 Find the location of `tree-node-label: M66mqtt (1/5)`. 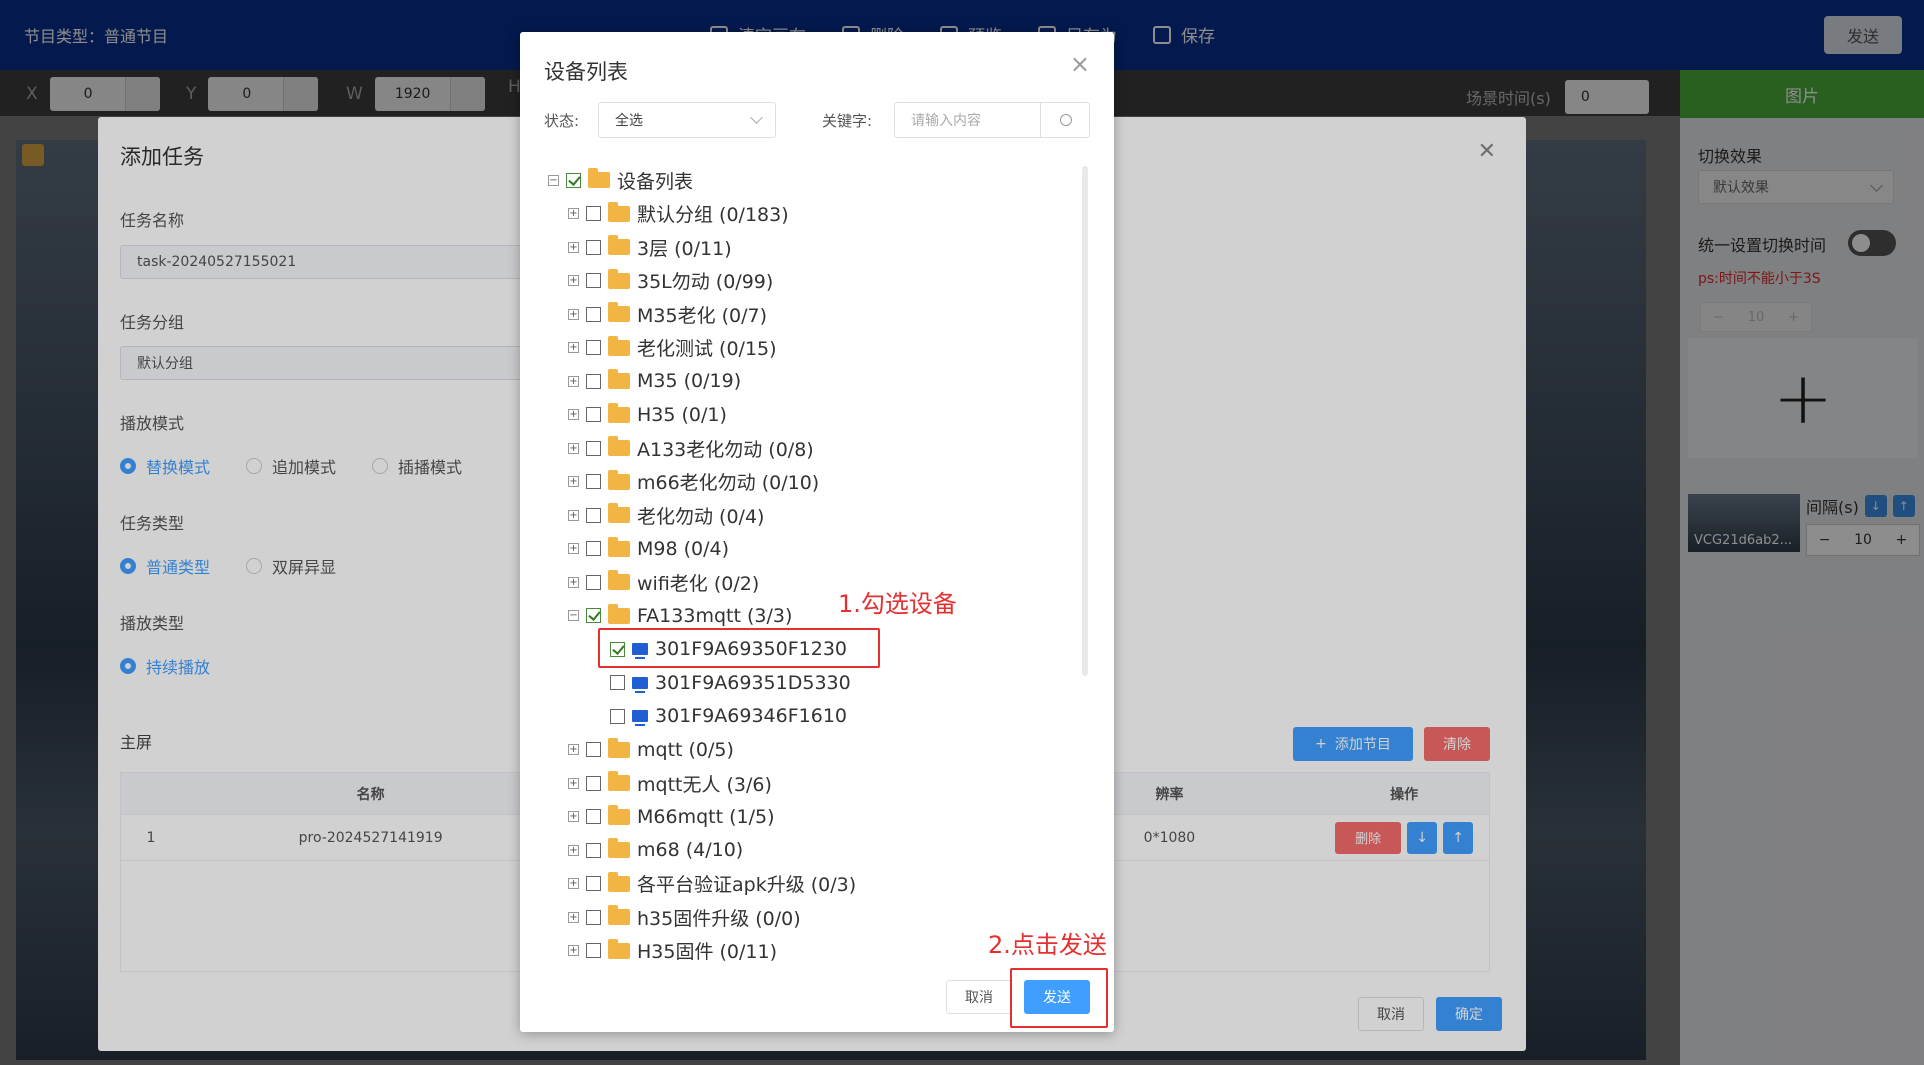

tree-node-label: M66mqtt (1/5) is located at coordinates (706, 816).